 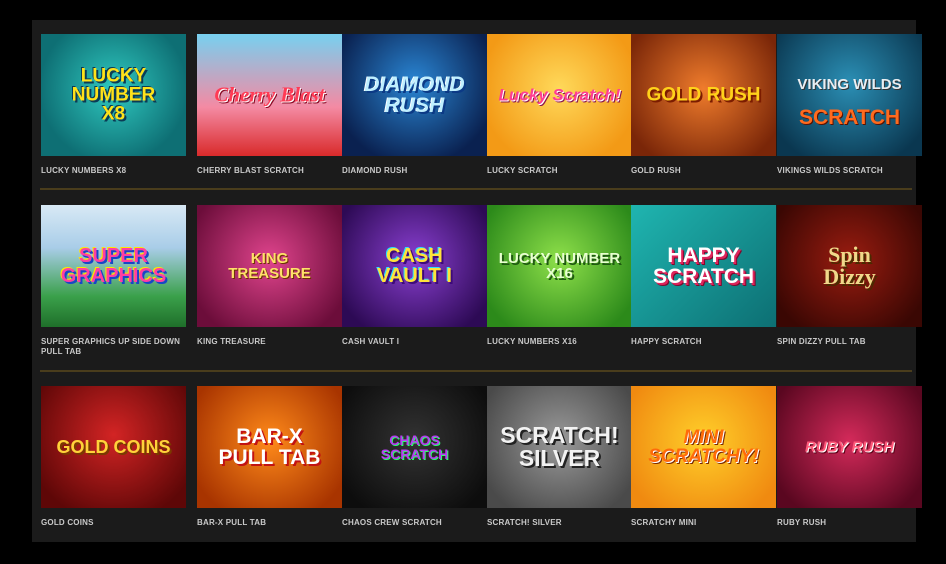 I want to click on game-title: LUCKY SCRATCH, so click(x=562, y=171).